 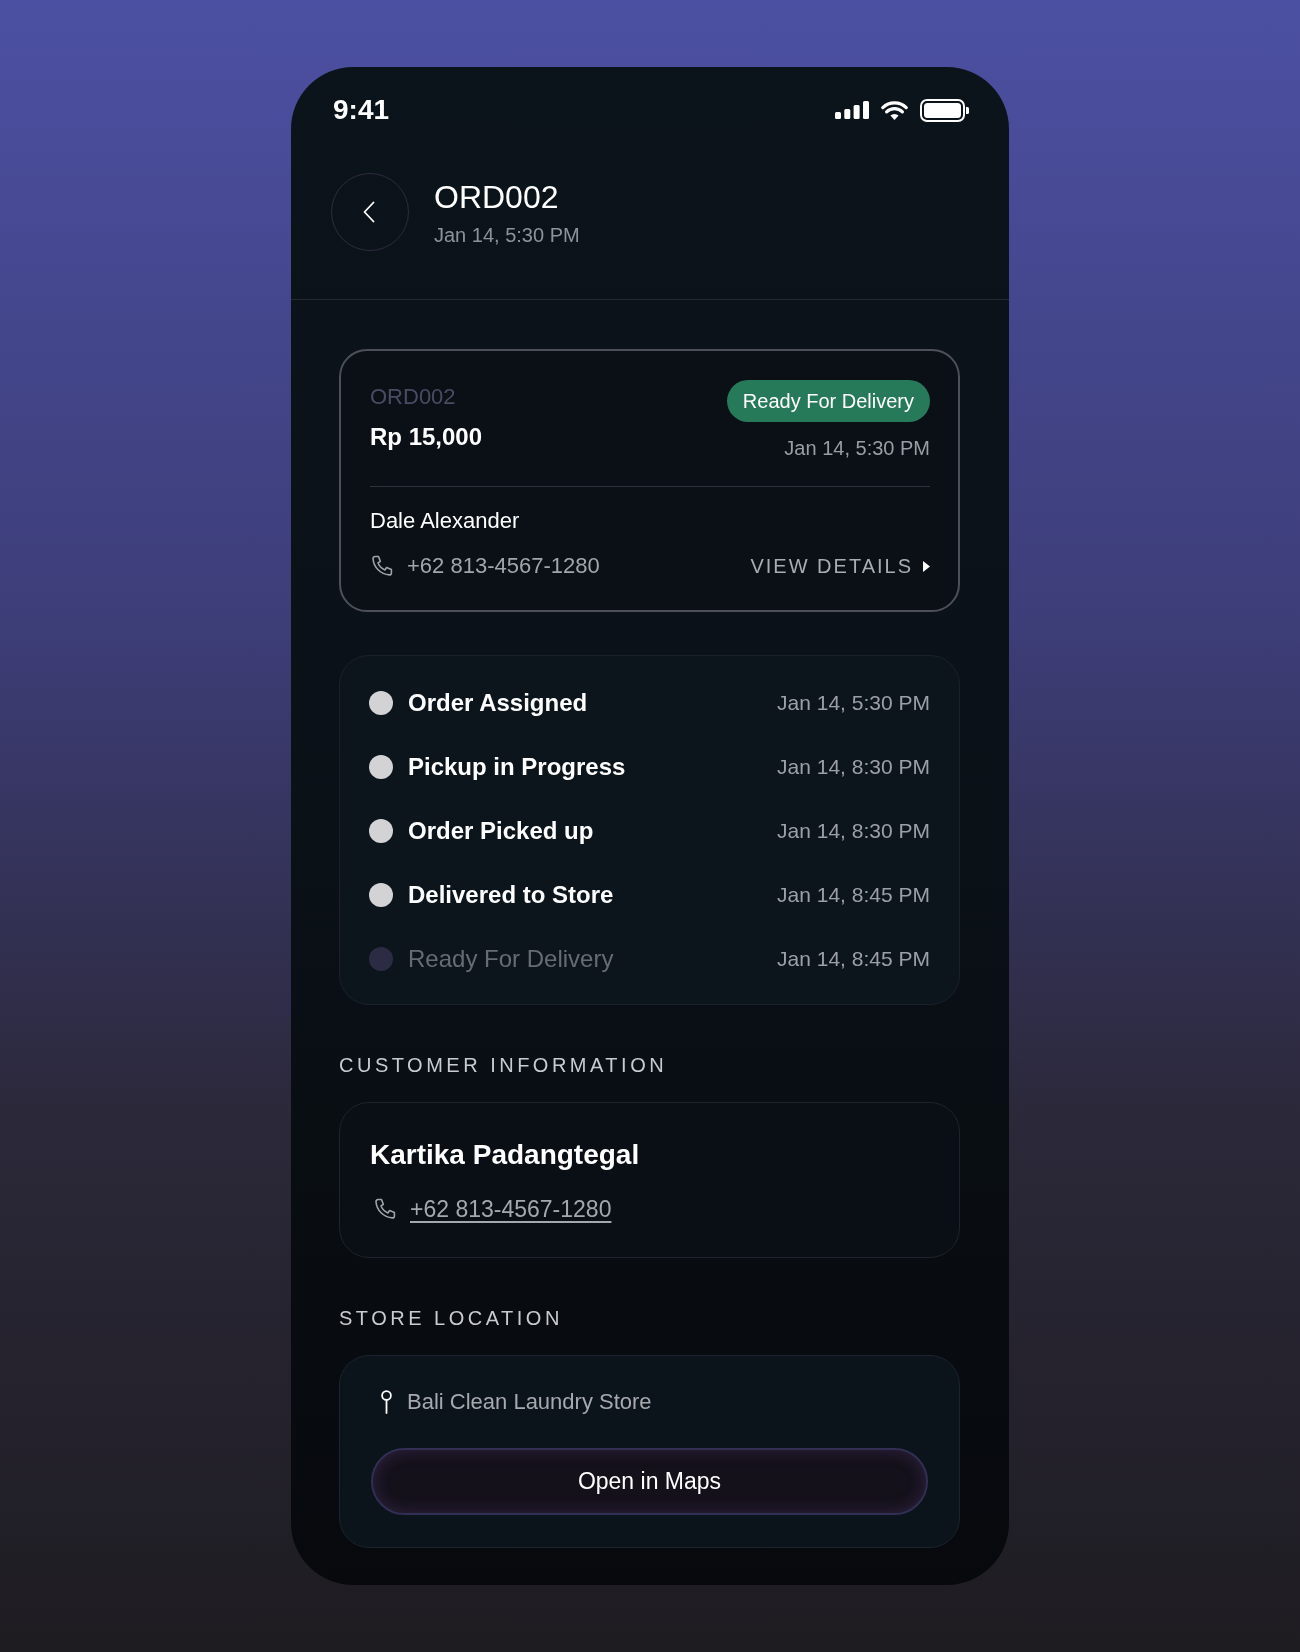 I want to click on section-heading: STORE LOCATION, so click(x=451, y=1318).